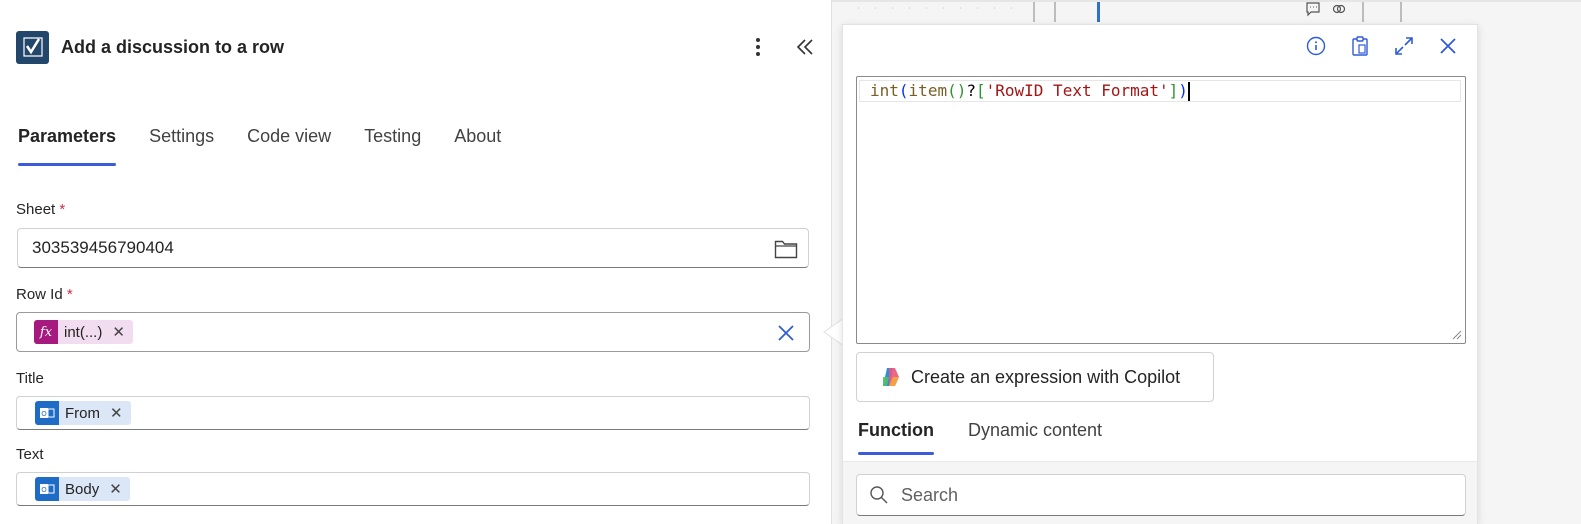  Describe the element at coordinates (173, 46) in the screenshot. I see `page-title: Add a discussion to a row` at that location.